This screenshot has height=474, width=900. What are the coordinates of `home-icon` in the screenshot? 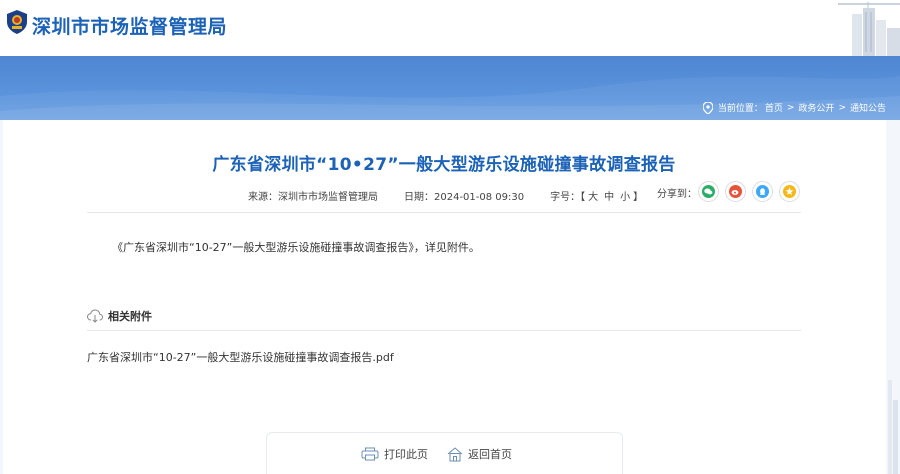 It's located at (455, 453).